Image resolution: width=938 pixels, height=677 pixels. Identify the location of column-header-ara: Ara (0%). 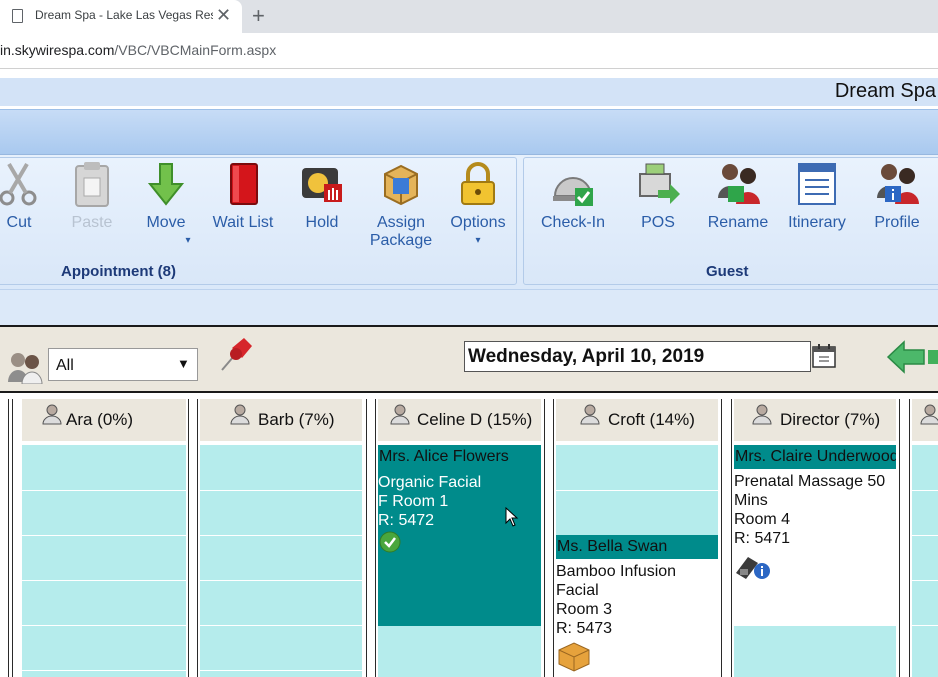
(104, 420).